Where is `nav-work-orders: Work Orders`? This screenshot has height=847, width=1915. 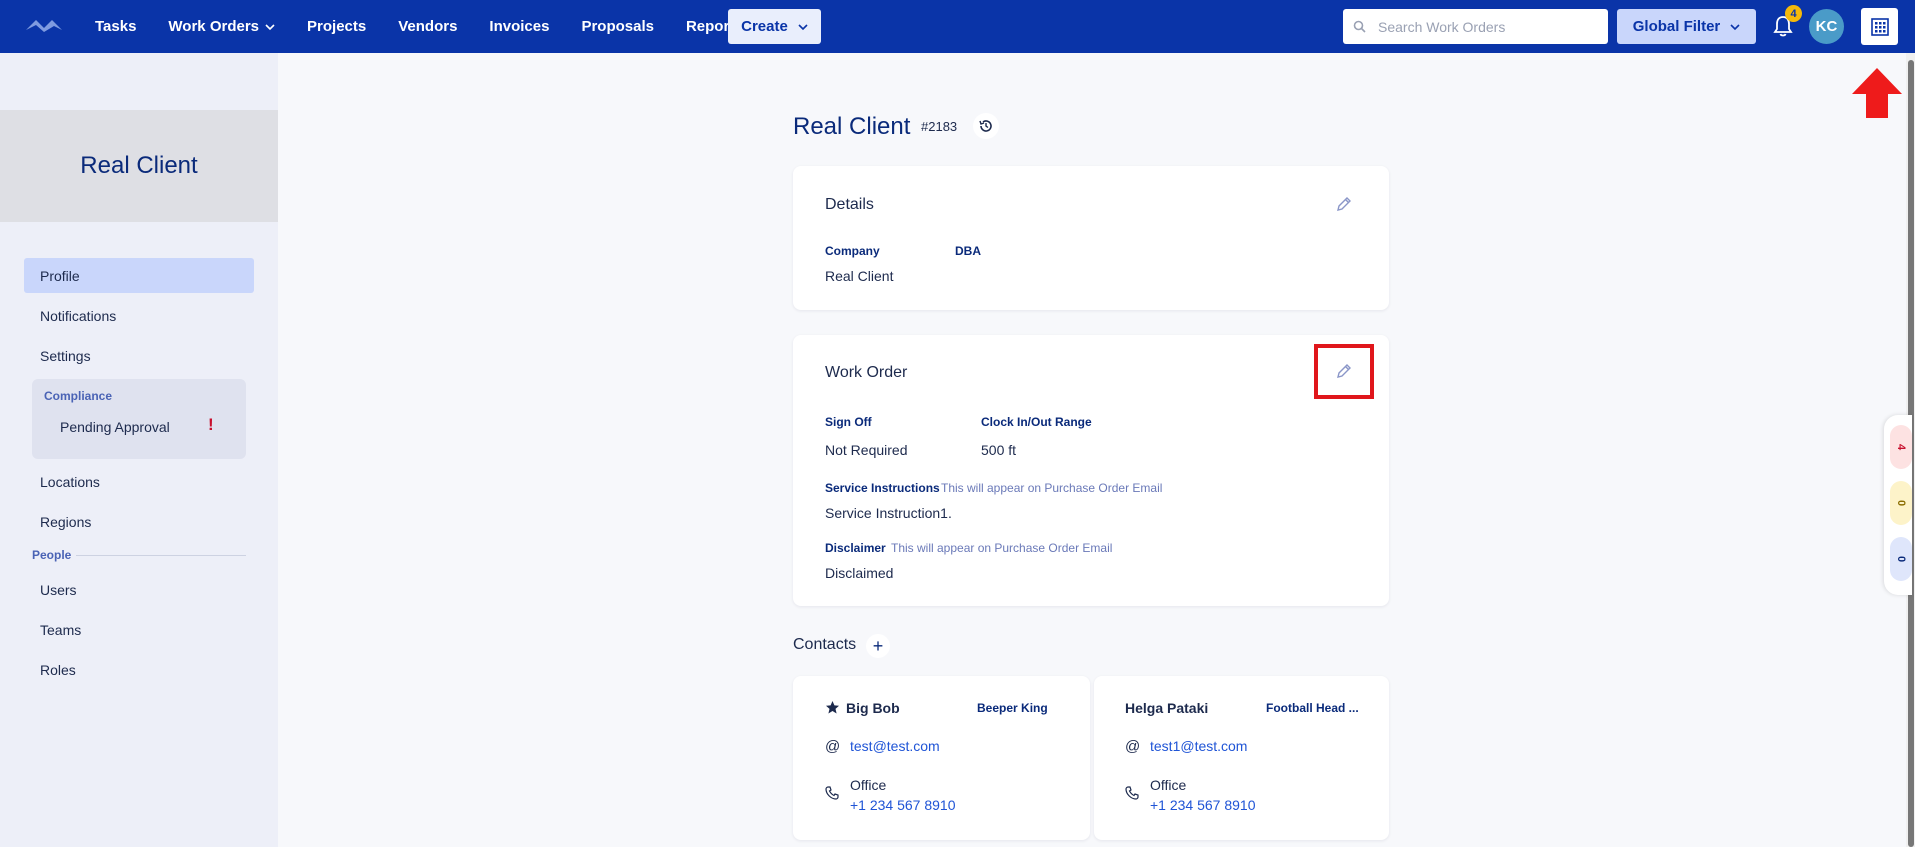 nav-work-orders: Work Orders is located at coordinates (221, 26).